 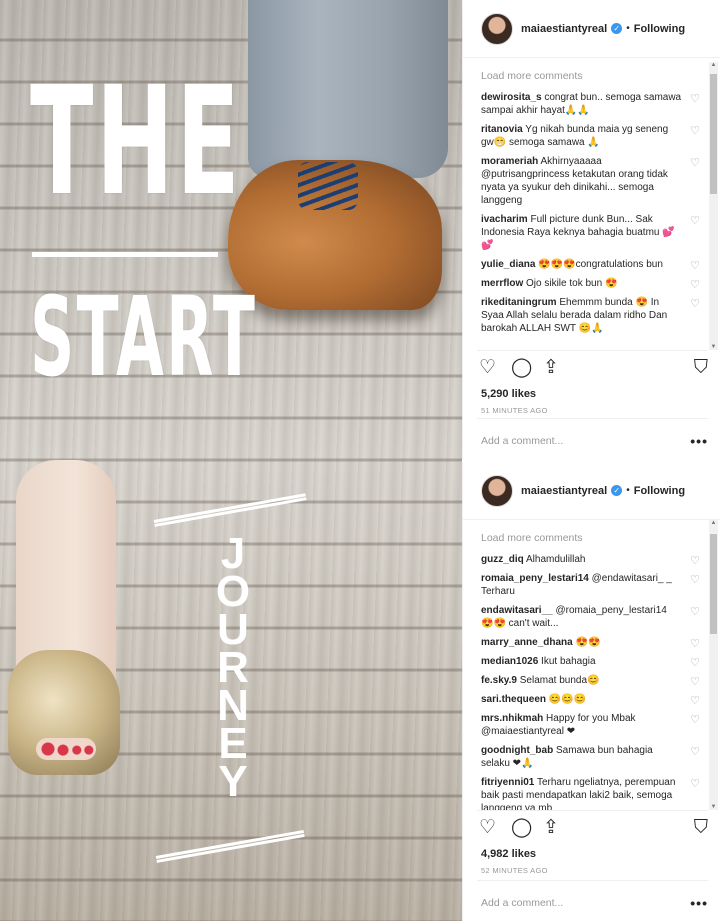 What do you see at coordinates (125, 254) in the screenshot?
I see `photo-divider` at bounding box center [125, 254].